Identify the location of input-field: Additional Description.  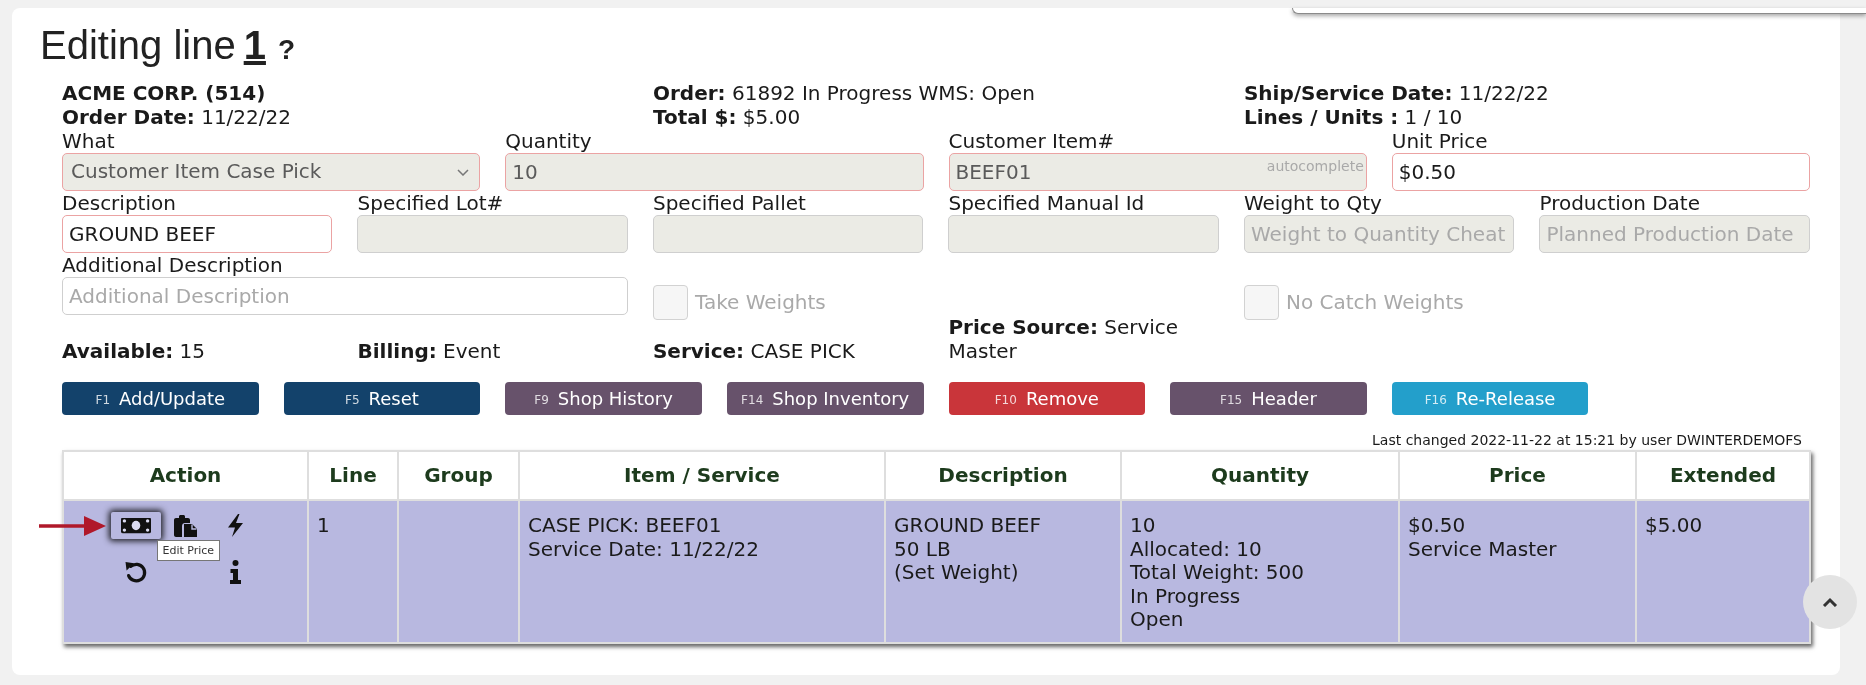
(345, 296).